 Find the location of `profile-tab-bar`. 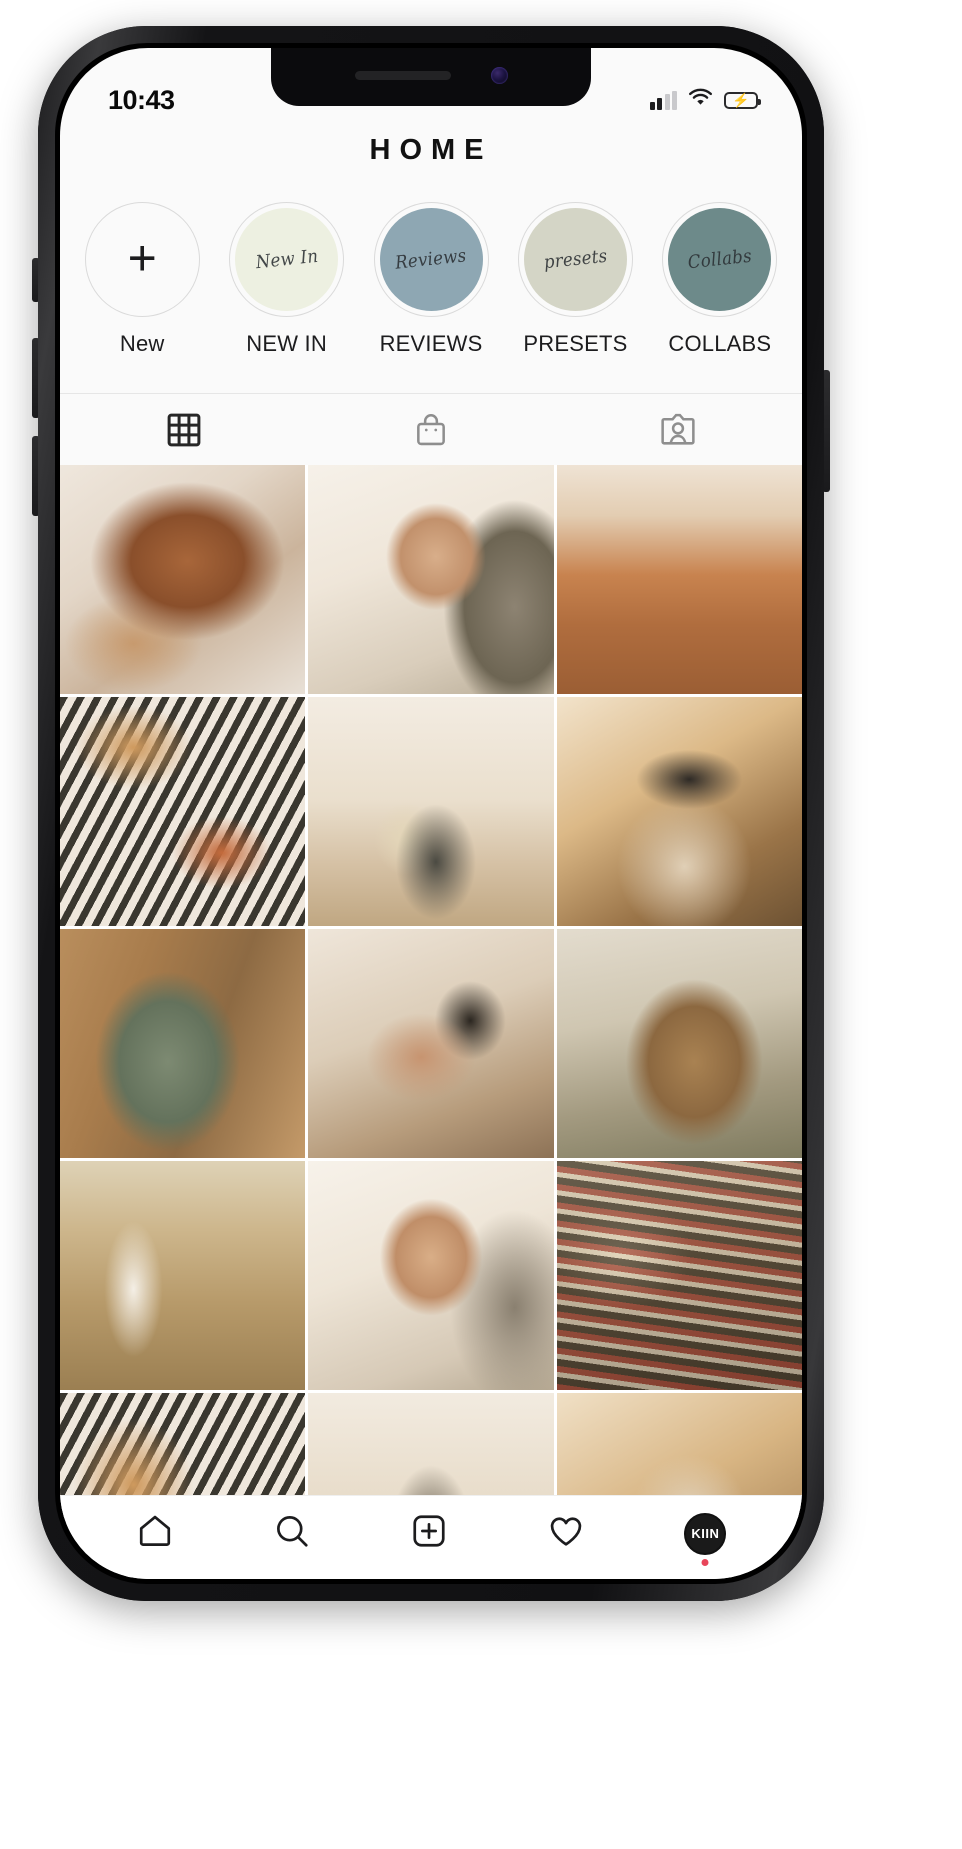

profile-tab-bar is located at coordinates (431, 429).